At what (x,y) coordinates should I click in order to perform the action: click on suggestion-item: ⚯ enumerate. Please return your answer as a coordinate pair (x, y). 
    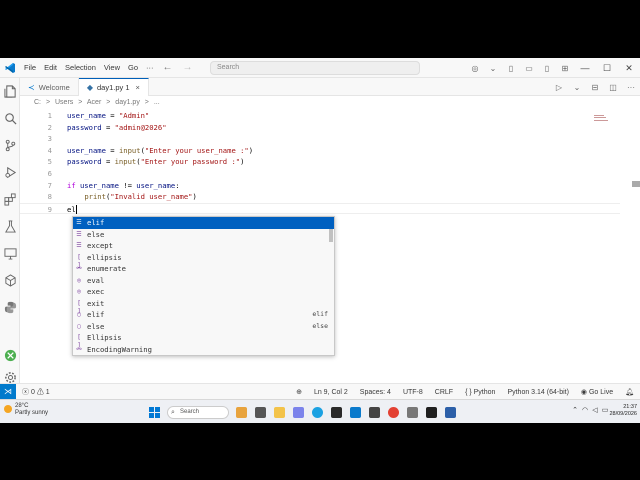
    Looking at the image, I should click on (203, 269).